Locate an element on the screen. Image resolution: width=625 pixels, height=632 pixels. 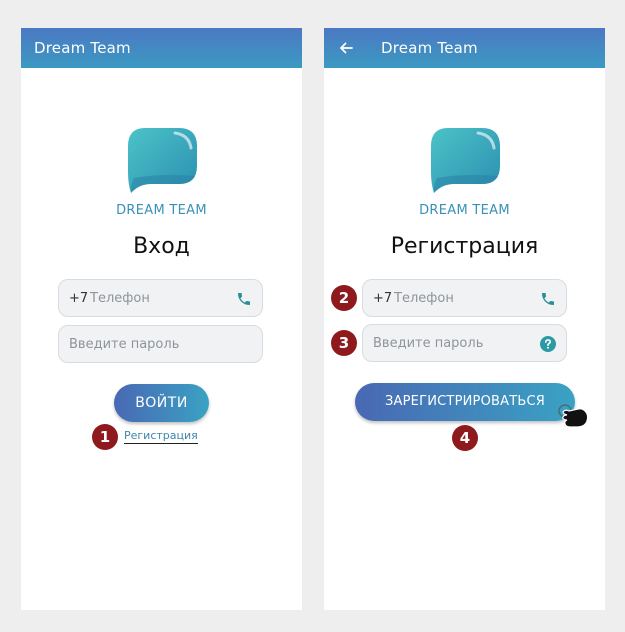
step-badge-4: 4 is located at coordinates (465, 438).